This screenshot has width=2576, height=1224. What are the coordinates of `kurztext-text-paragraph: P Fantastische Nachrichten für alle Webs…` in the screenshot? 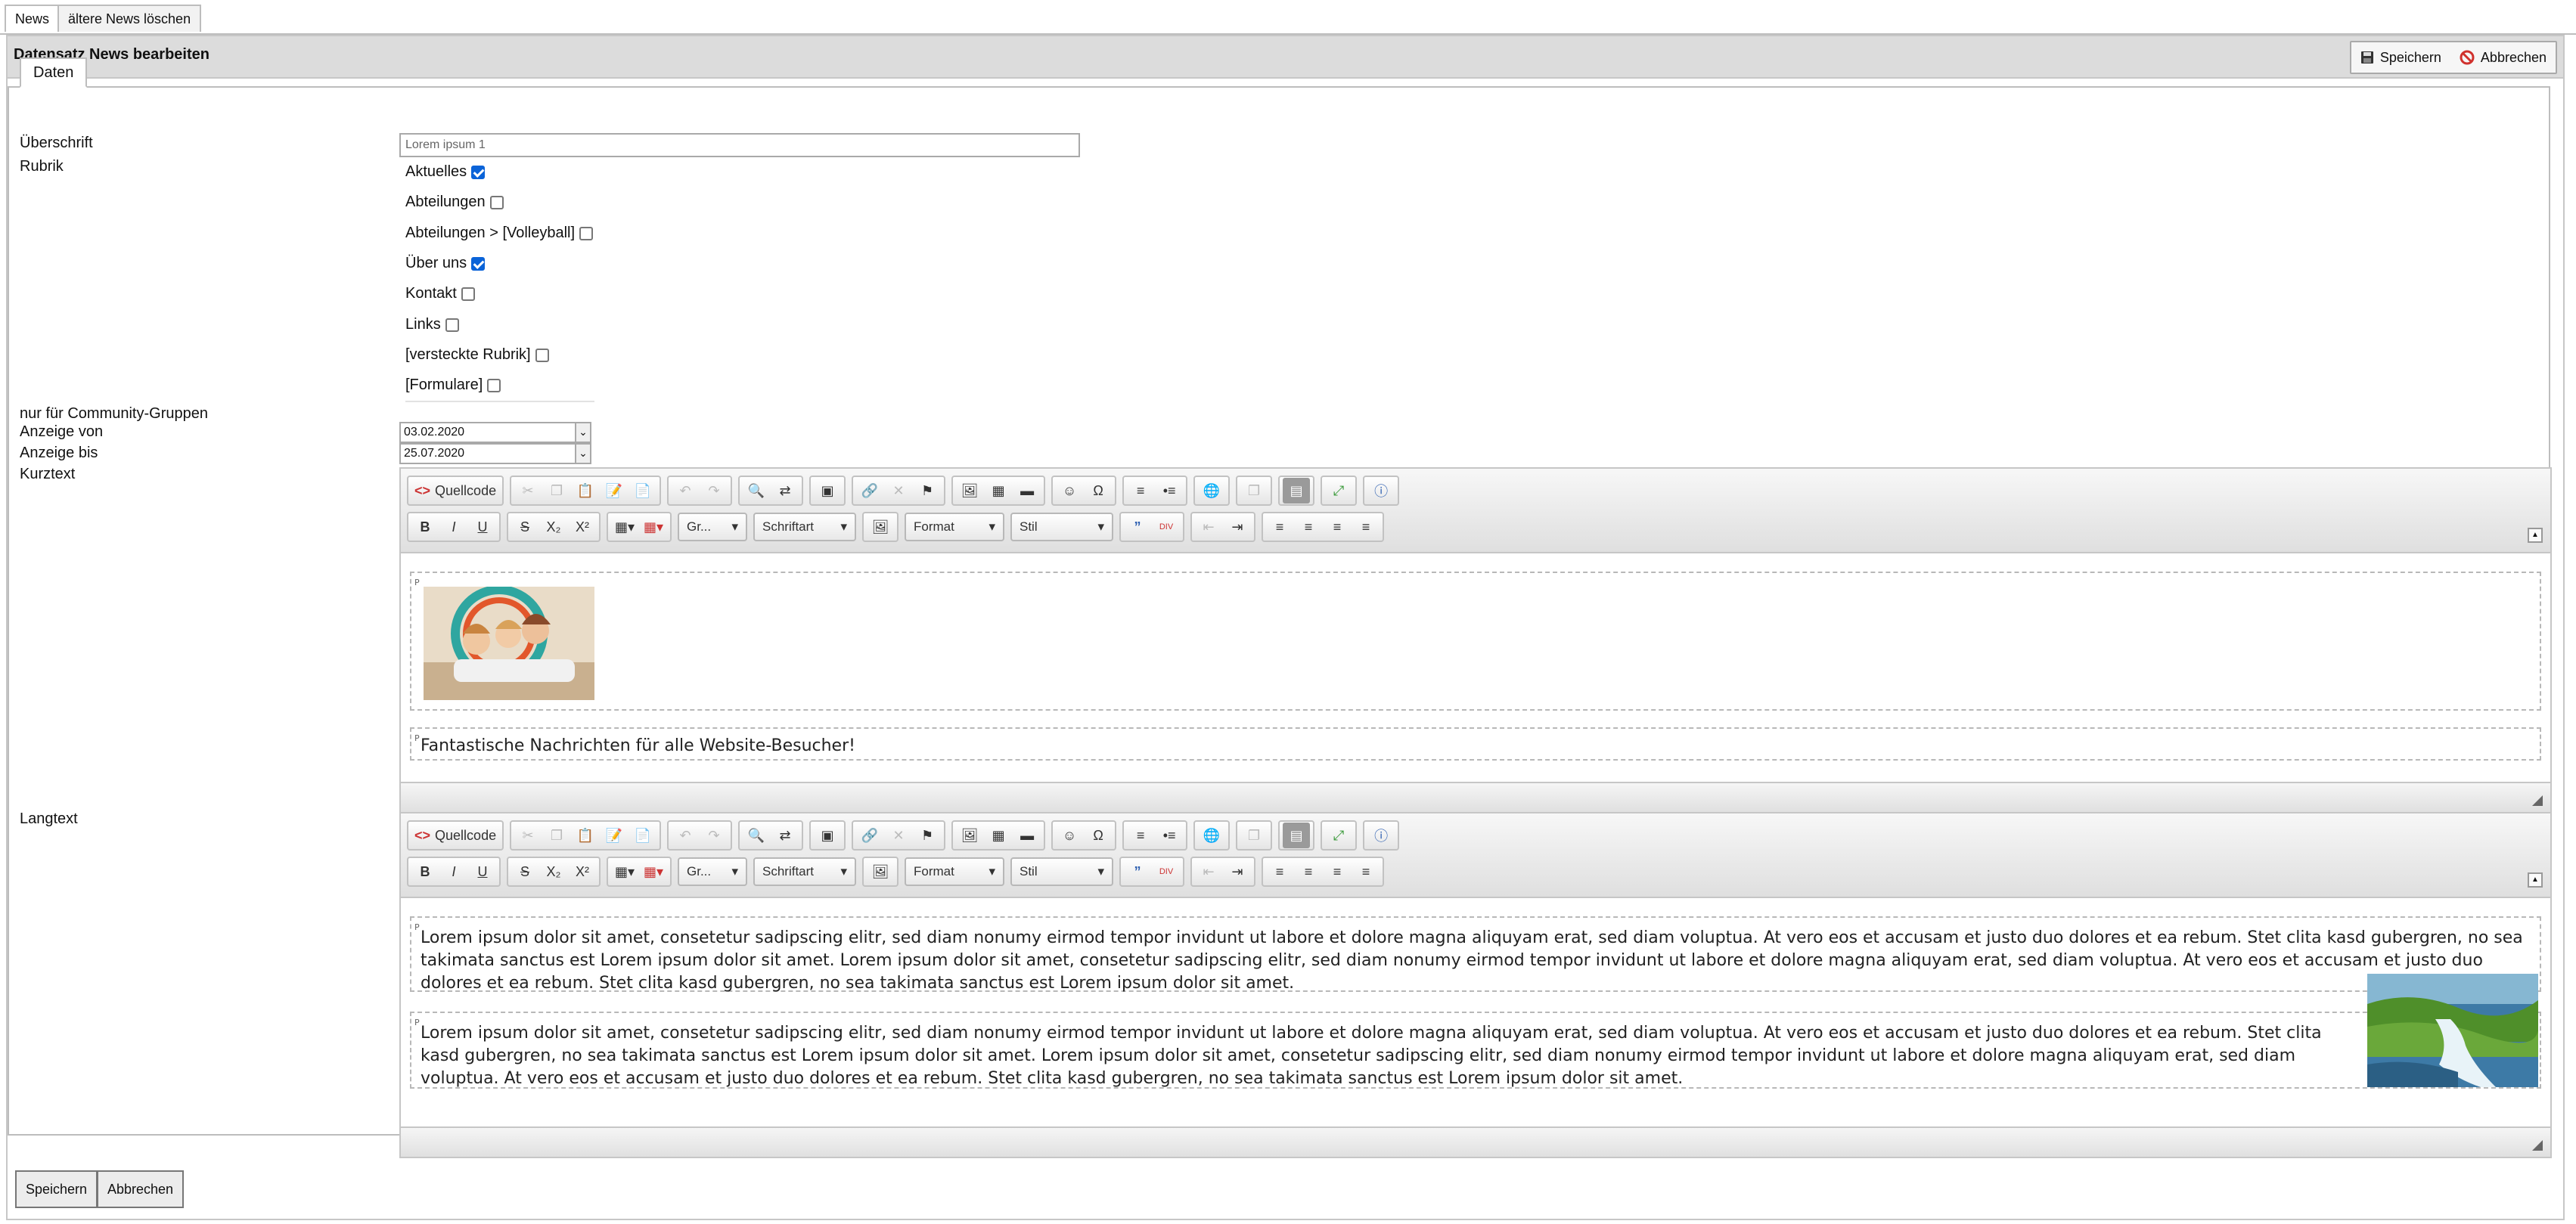 It's located at (1475, 744).